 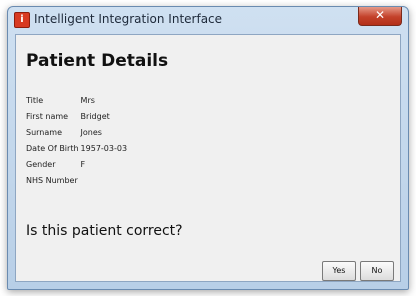 I want to click on close-button: ✕, so click(x=380, y=16).